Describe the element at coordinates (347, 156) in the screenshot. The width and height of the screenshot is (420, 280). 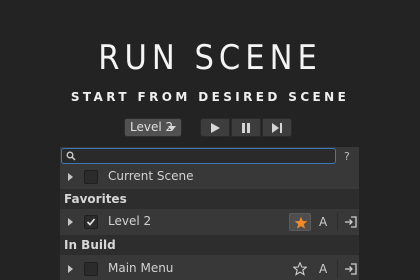
I see `help-button: ?` at that location.